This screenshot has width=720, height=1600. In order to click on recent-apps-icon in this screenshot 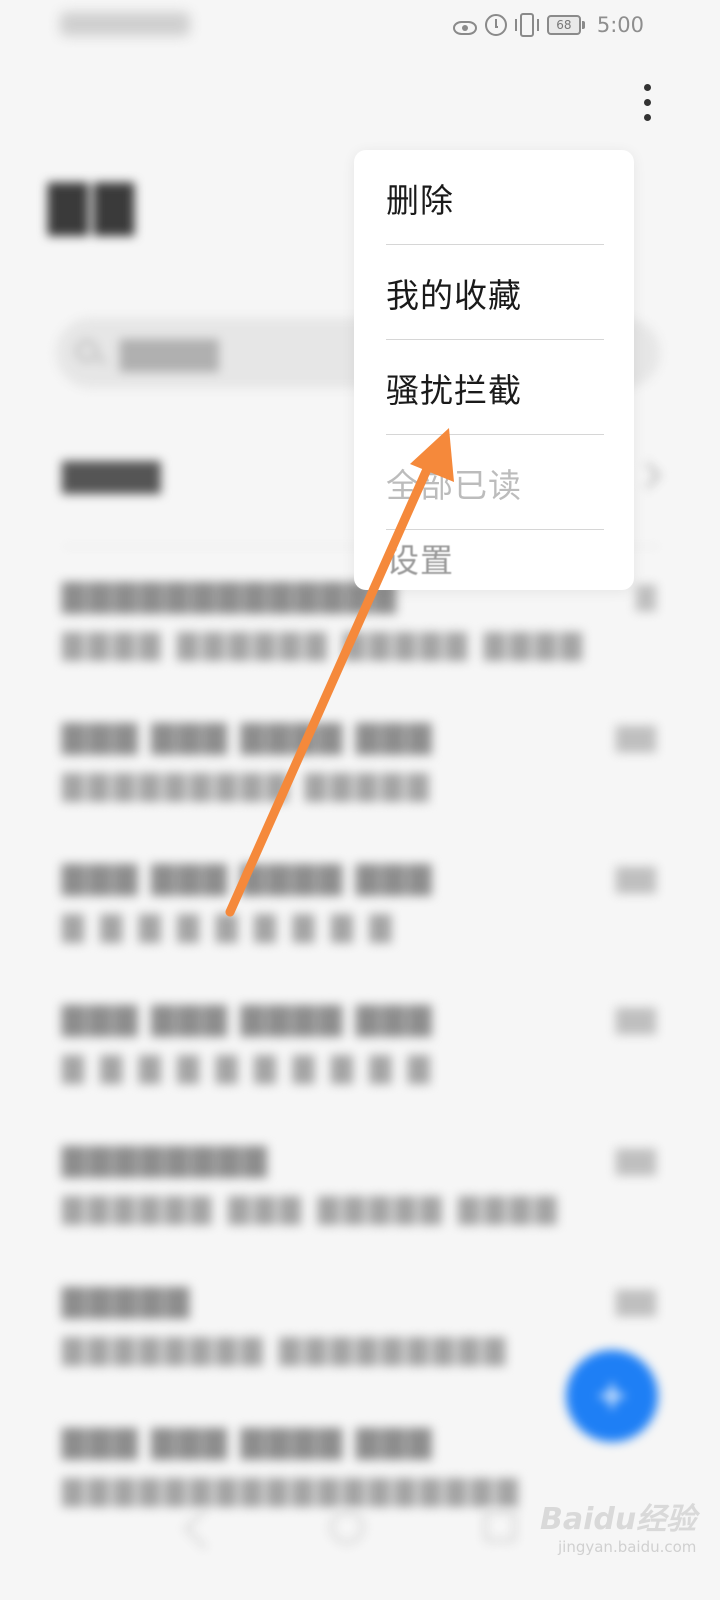, I will do `click(500, 1526)`.